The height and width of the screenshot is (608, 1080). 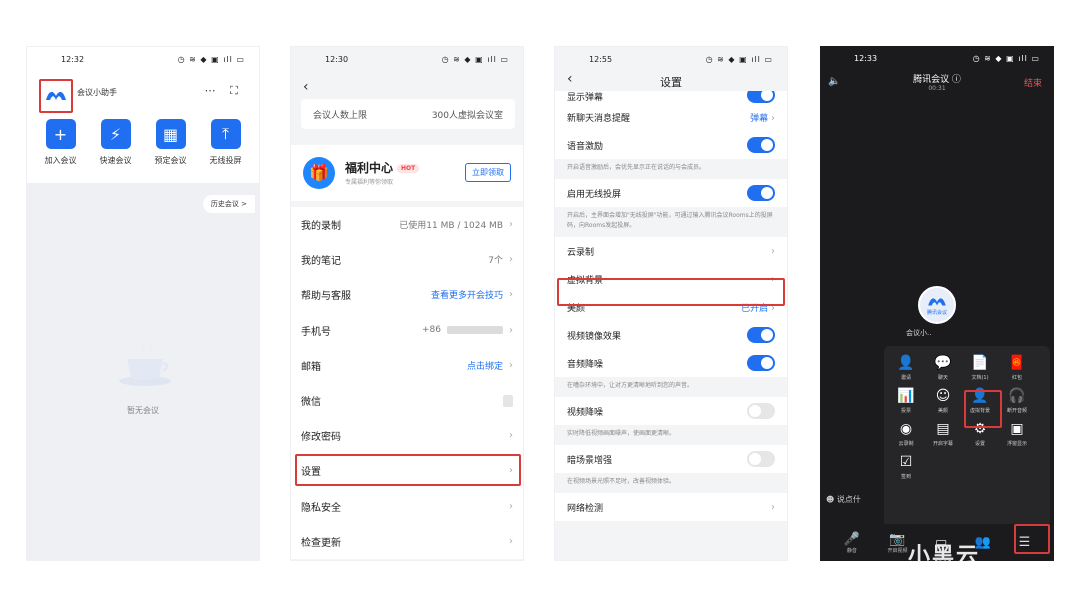 I want to click on menu-item-notes: 我的笔记 7个 ›, so click(x=407, y=259).